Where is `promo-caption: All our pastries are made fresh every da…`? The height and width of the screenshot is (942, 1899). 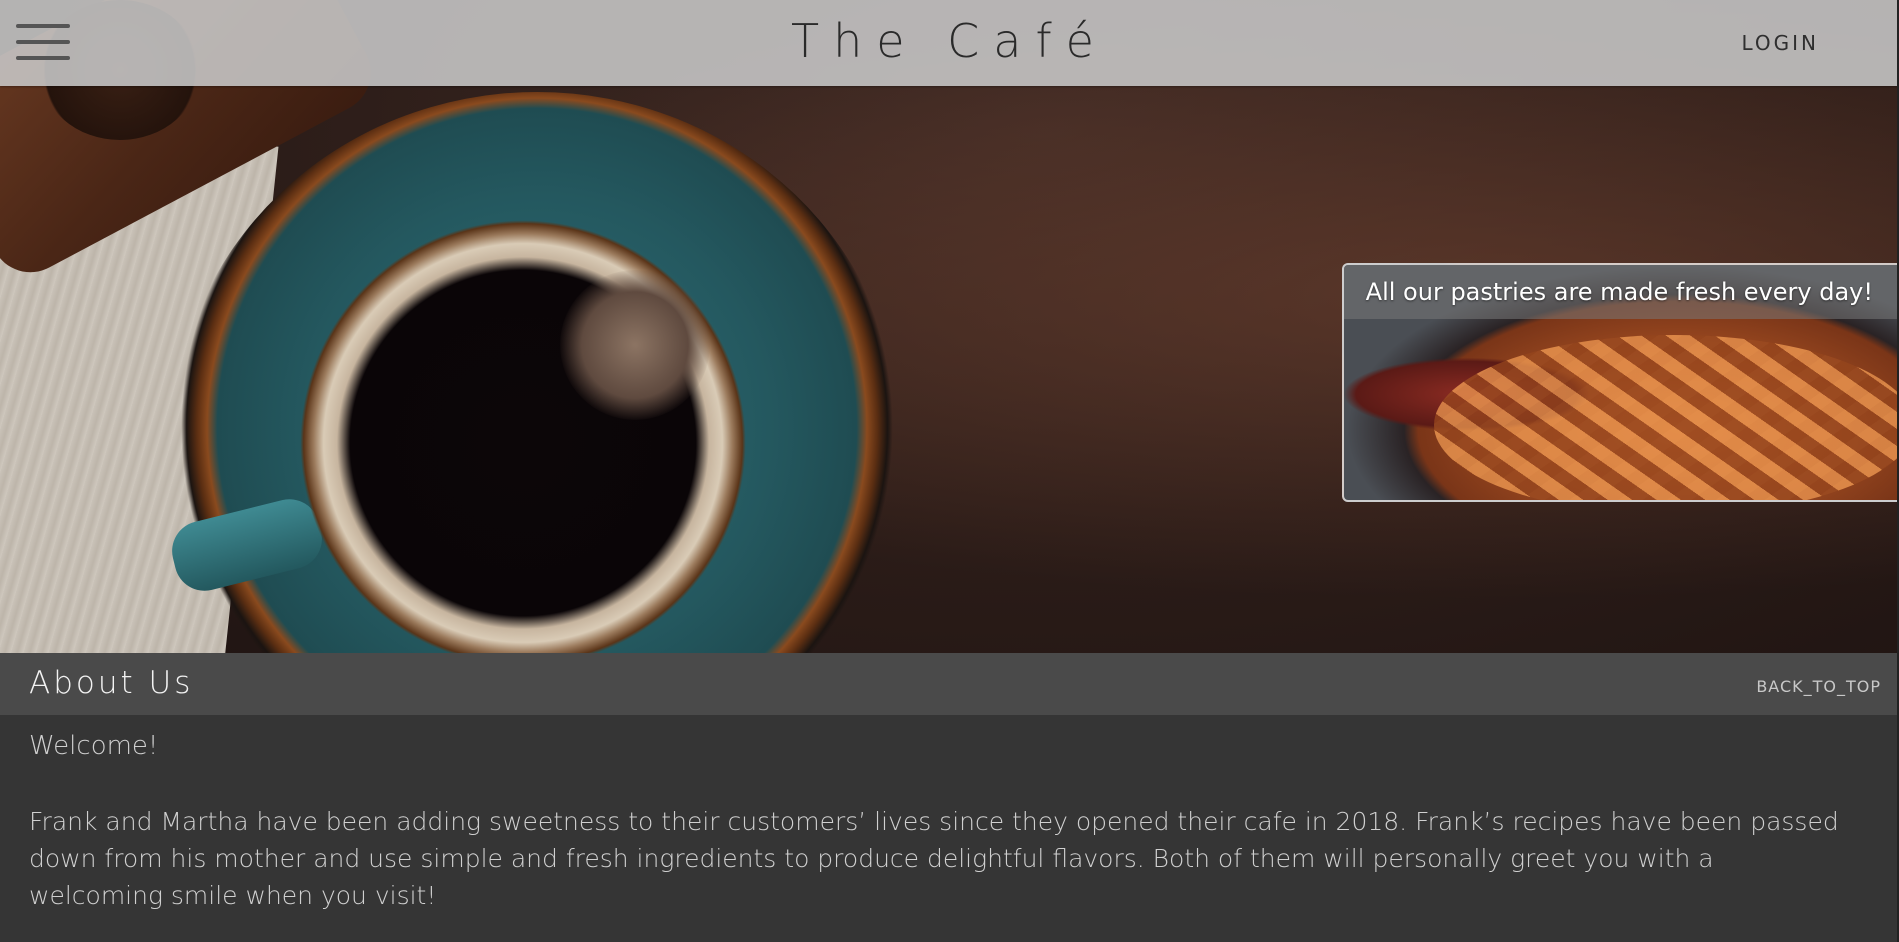 promo-caption: All our pastries are made fresh every da… is located at coordinates (1621, 292).